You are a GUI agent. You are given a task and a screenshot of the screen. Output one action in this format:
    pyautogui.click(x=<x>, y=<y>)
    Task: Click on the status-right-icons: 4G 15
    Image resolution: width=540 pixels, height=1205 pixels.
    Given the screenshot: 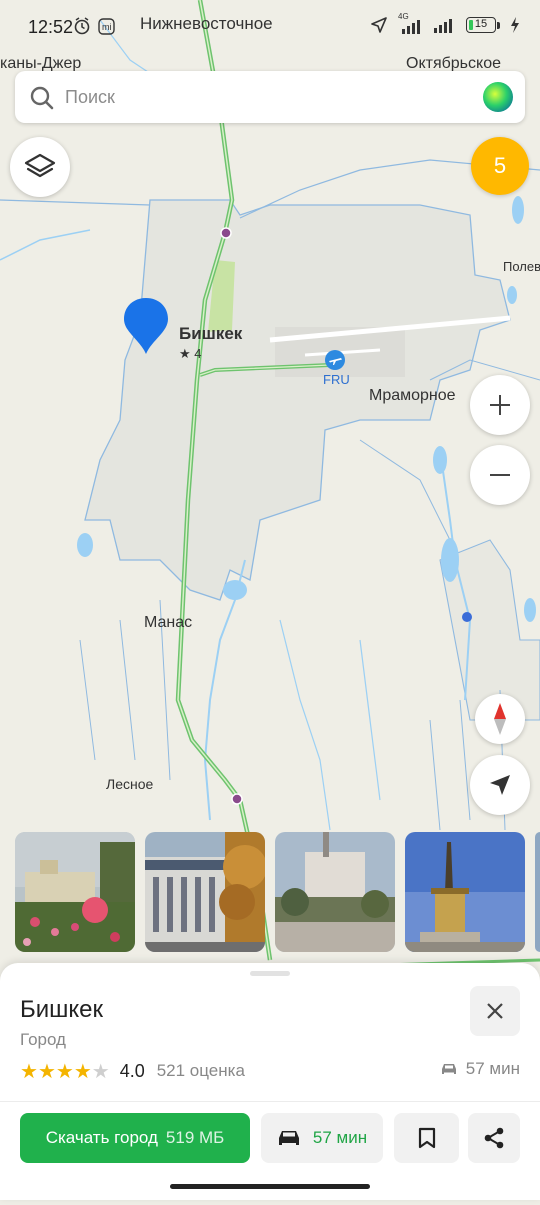 What is the action you would take?
    pyautogui.click(x=445, y=23)
    